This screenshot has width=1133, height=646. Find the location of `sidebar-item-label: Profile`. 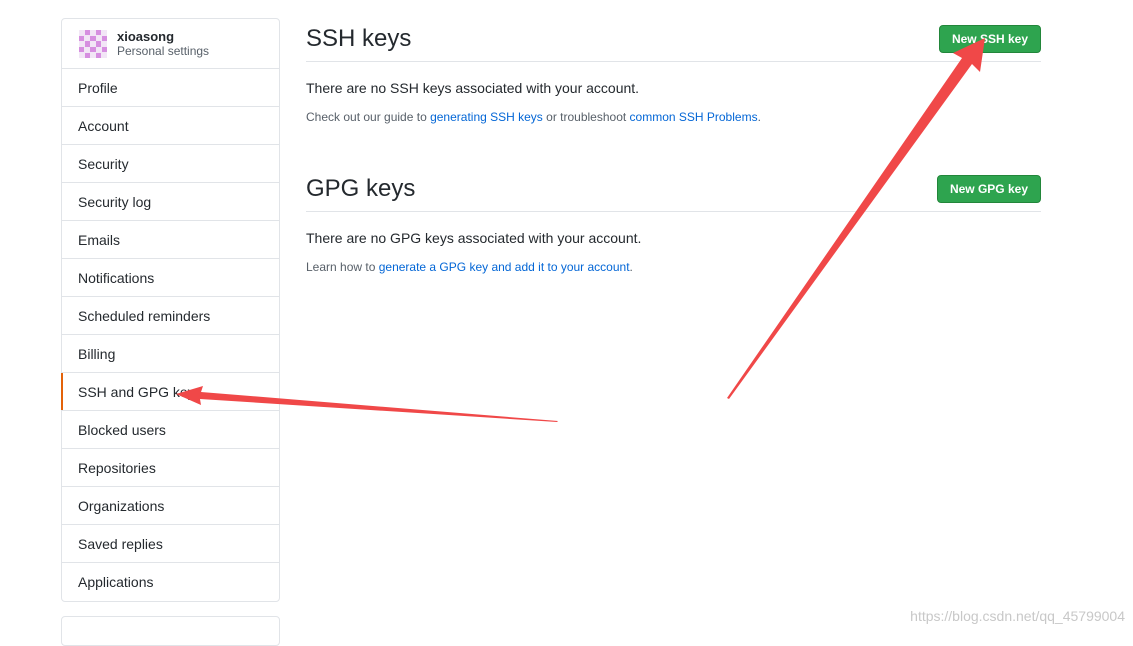

sidebar-item-label: Profile is located at coordinates (98, 87).